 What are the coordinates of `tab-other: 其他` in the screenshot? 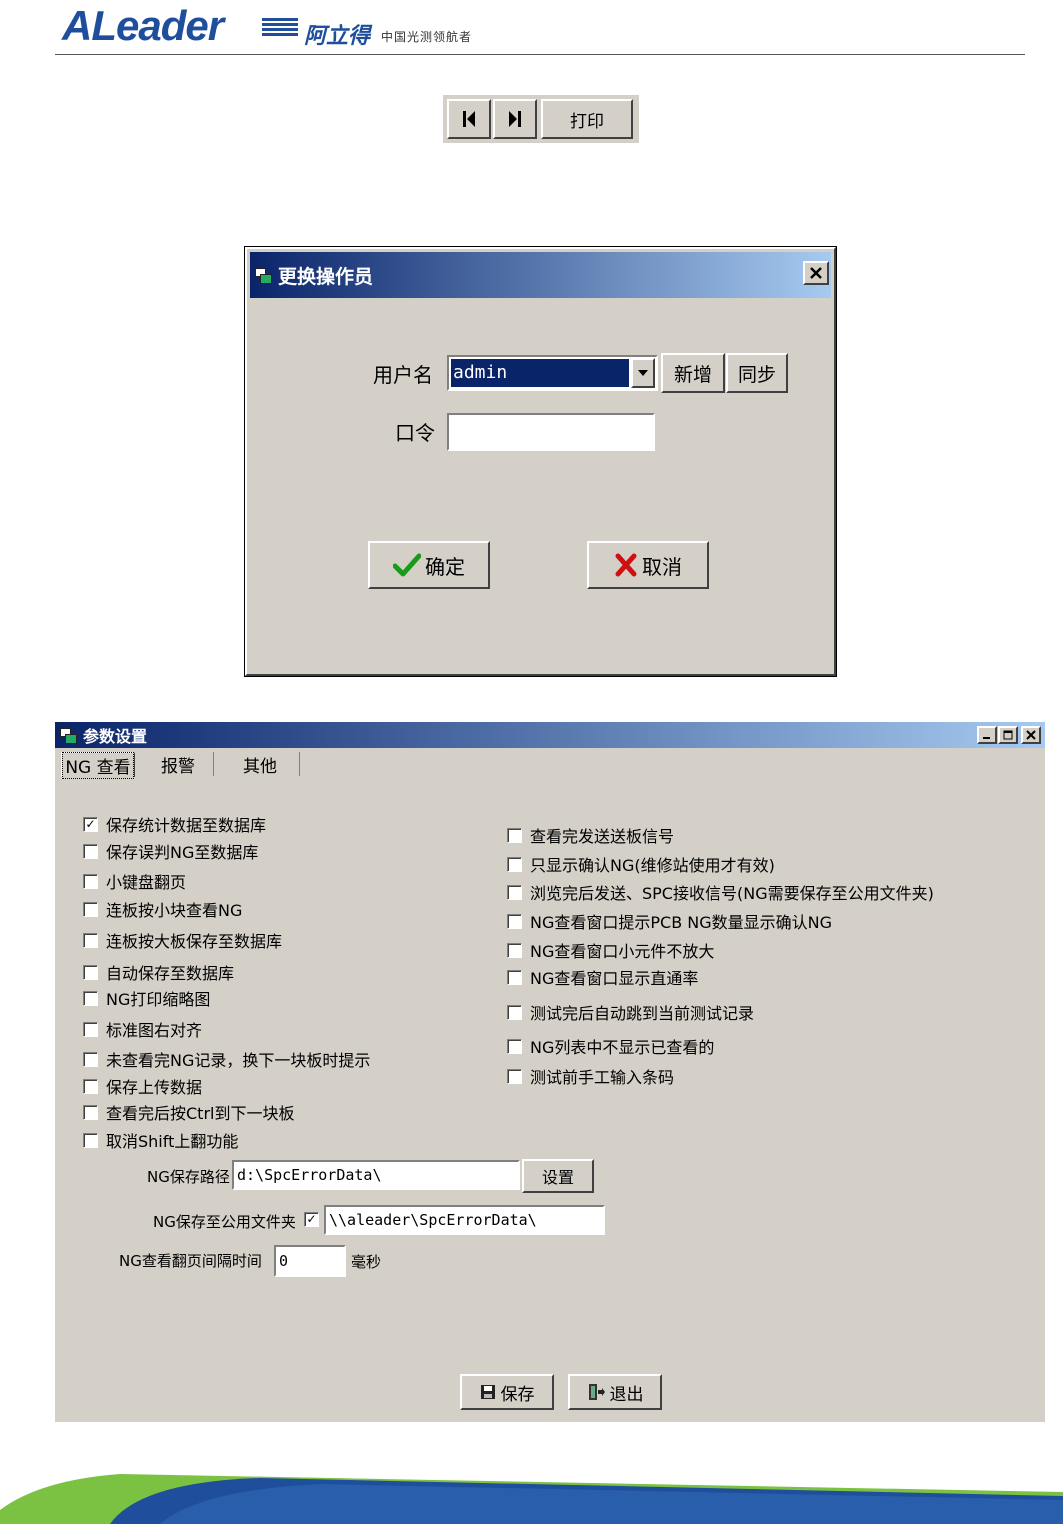 It's located at (260, 764).